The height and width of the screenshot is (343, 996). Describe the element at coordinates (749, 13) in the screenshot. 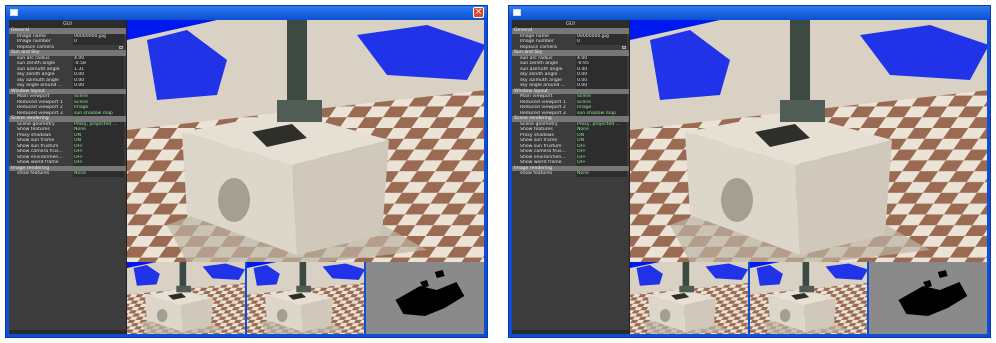

I see `title-bar` at that location.